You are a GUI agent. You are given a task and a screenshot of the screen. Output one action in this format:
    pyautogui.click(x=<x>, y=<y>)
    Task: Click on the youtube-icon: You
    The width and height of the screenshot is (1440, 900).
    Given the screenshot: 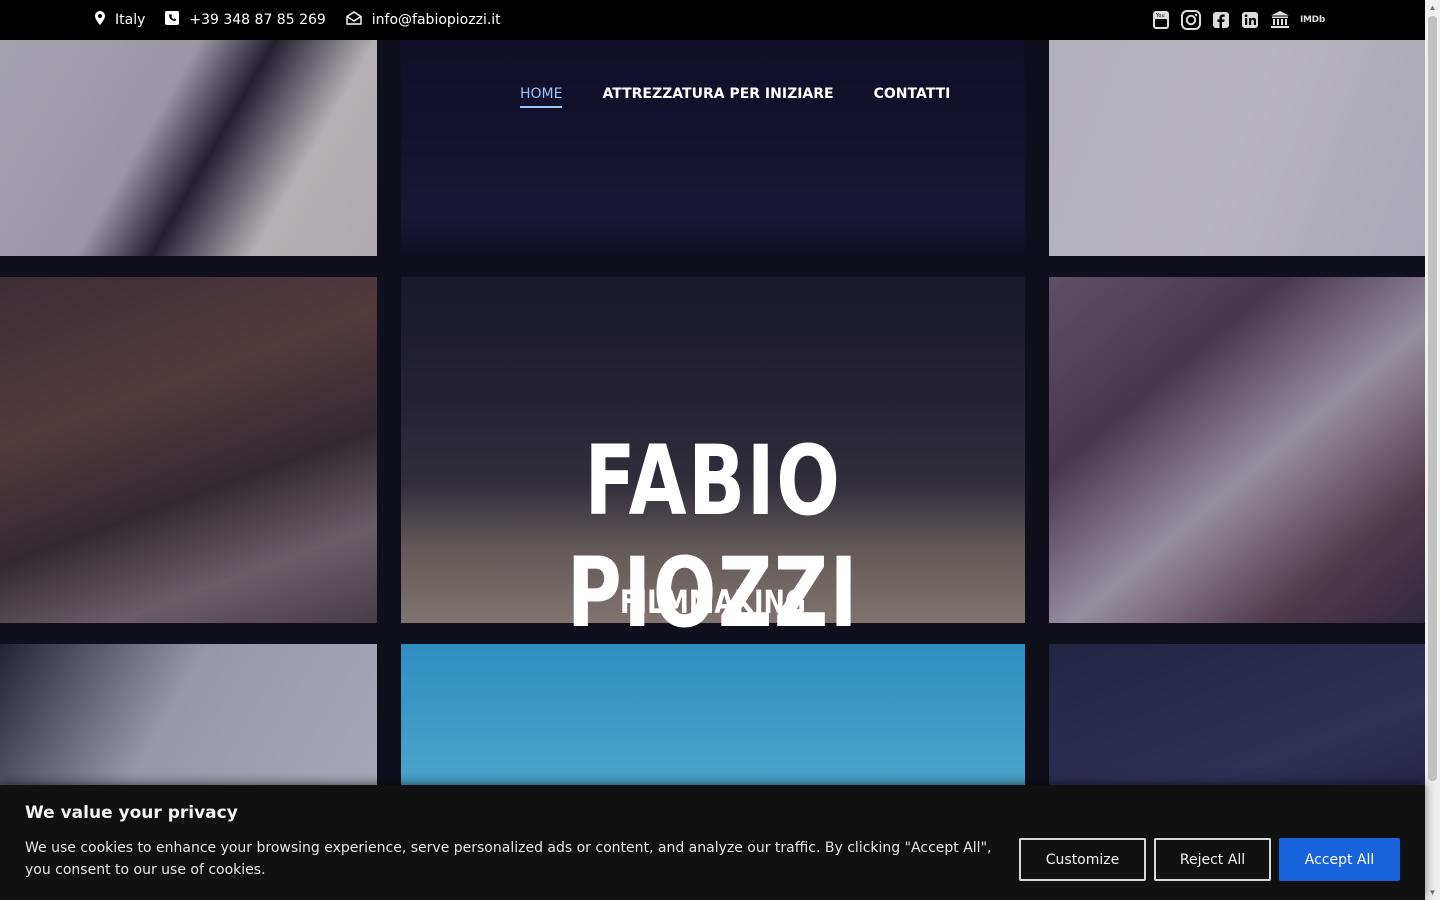 What is the action you would take?
    pyautogui.click(x=1161, y=20)
    